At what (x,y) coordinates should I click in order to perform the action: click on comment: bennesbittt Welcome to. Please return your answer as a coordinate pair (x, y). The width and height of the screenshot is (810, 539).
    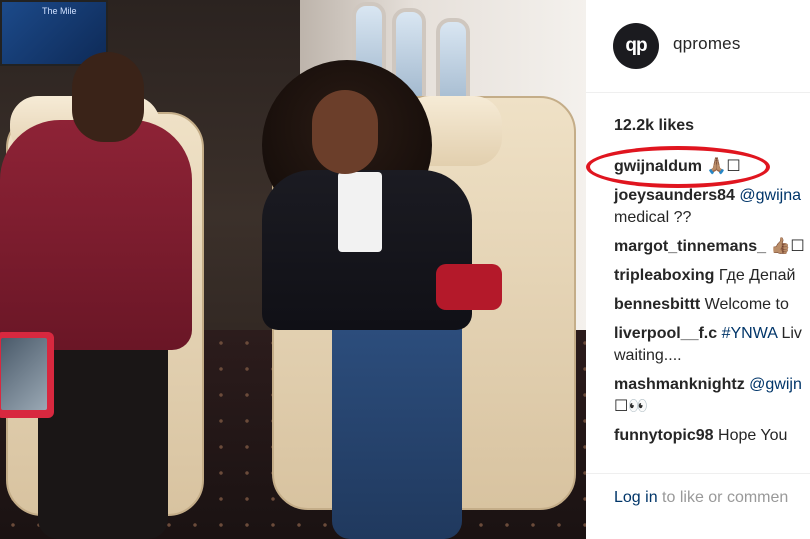
    Looking at the image, I should click on (712, 305).